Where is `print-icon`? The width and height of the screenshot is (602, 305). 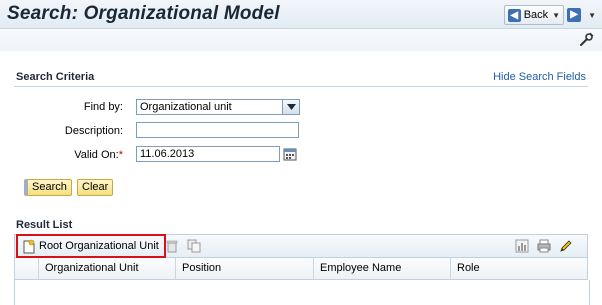 print-icon is located at coordinates (544, 246).